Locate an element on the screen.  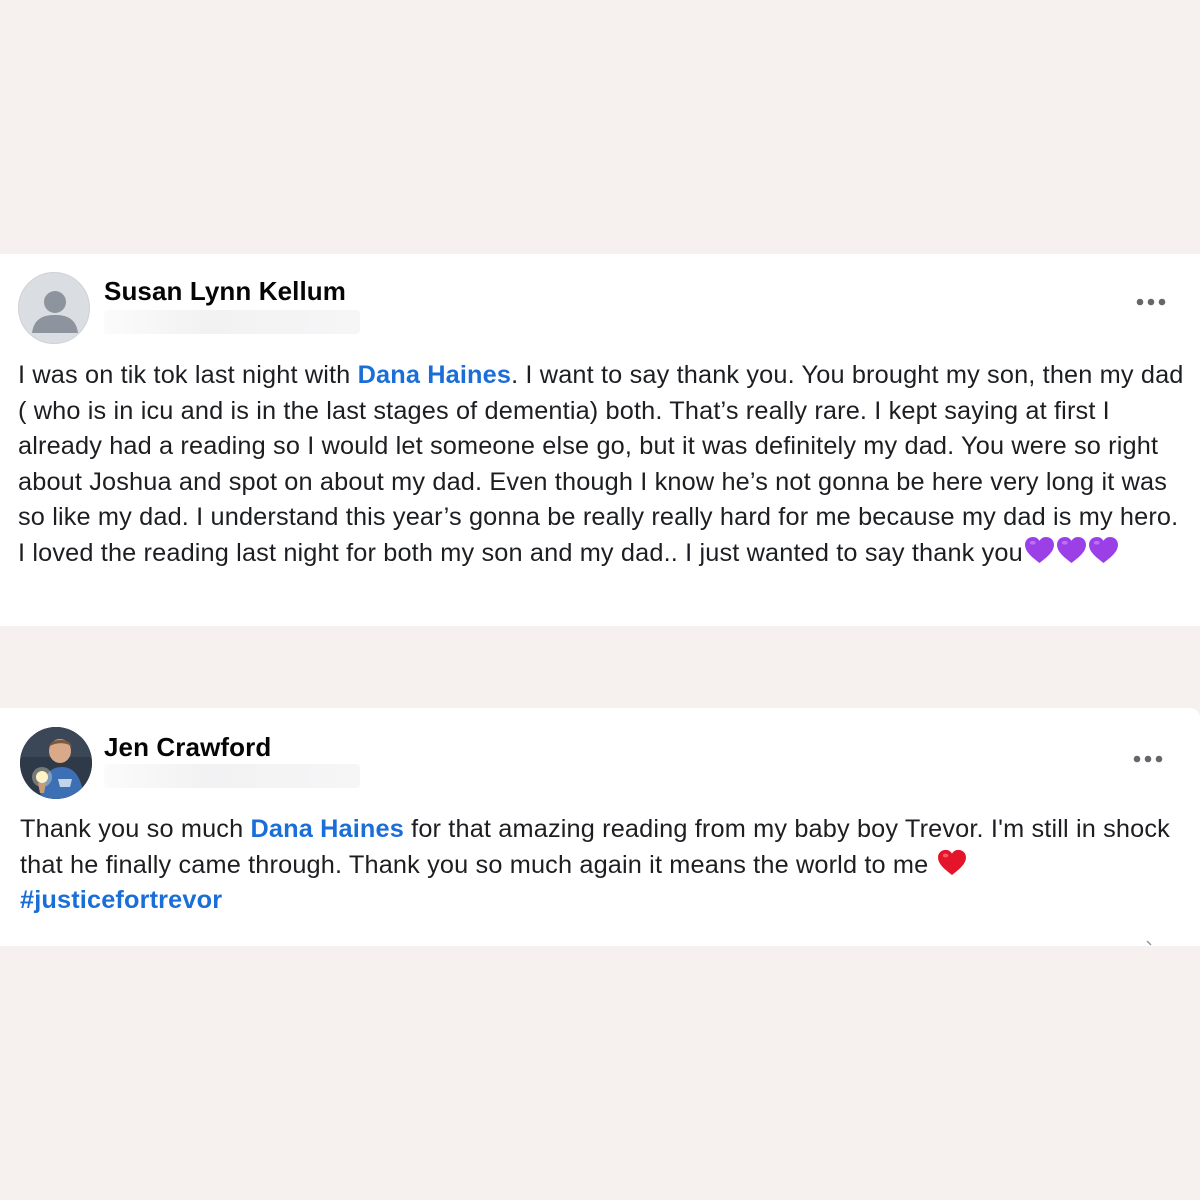
default-profile-silhouette-icon is located at coordinates (55, 312).